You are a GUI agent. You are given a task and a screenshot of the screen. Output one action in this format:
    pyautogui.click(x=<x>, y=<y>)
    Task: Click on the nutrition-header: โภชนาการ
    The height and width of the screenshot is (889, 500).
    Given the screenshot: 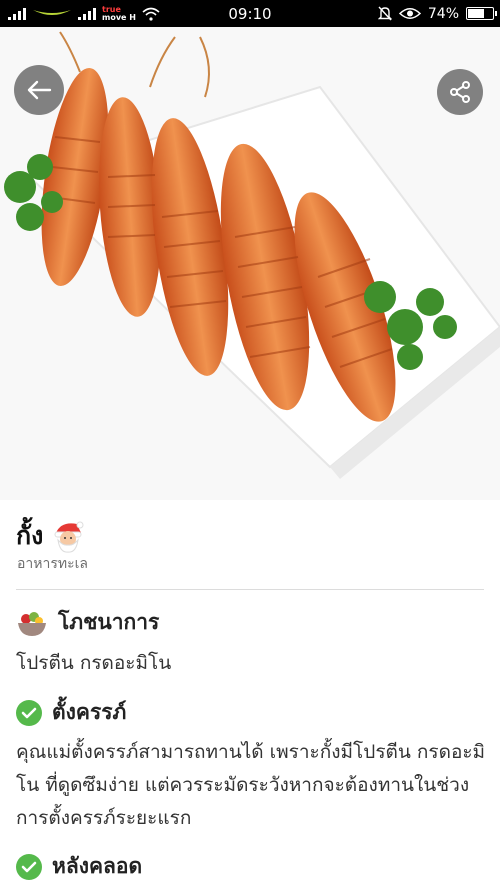 What is the action you would take?
    pyautogui.click(x=87, y=622)
    